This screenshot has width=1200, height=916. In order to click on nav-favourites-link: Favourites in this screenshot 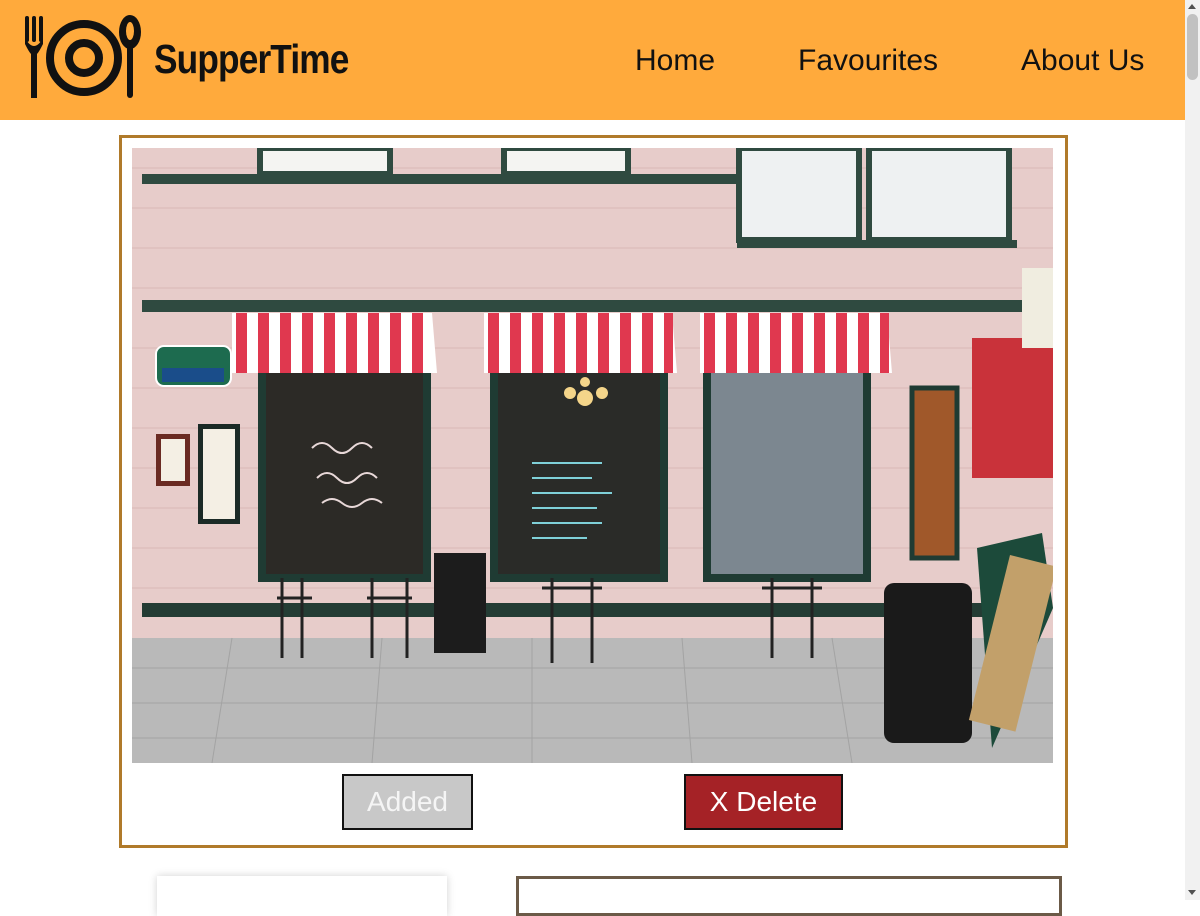, I will do `click(868, 61)`.